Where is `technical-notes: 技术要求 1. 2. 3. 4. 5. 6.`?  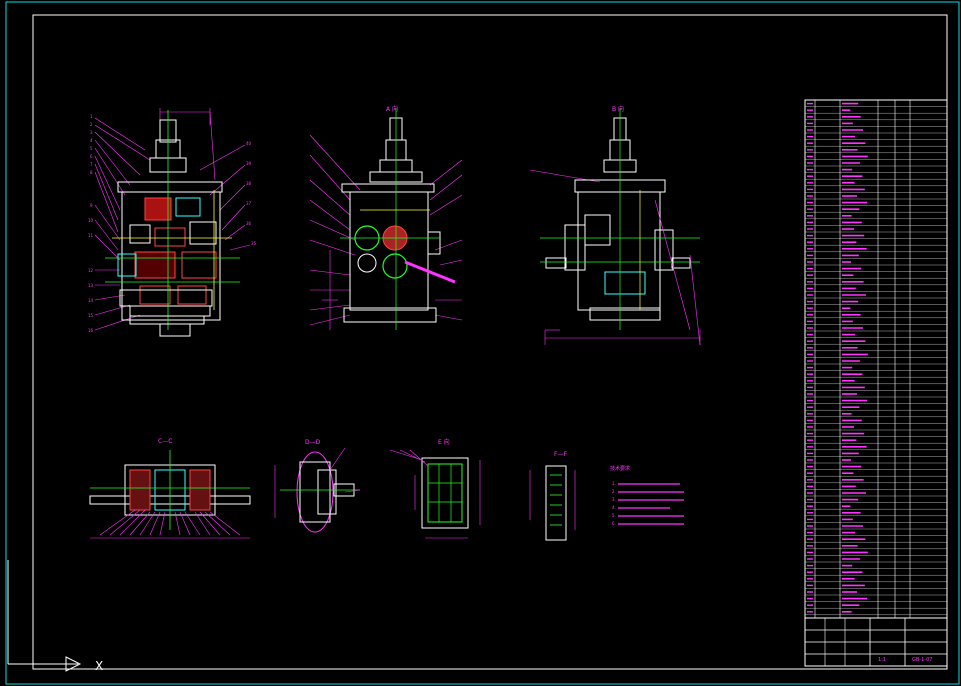
technical-notes: 技术要求 1. 2. 3. 4. 5. 6. is located at coordinates (647, 495).